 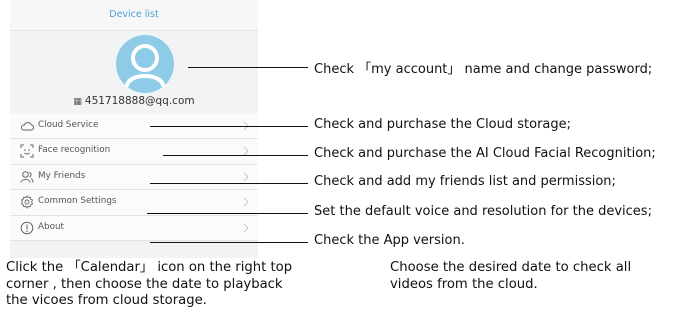 I want to click on connector-line-cloud, so click(x=229, y=126).